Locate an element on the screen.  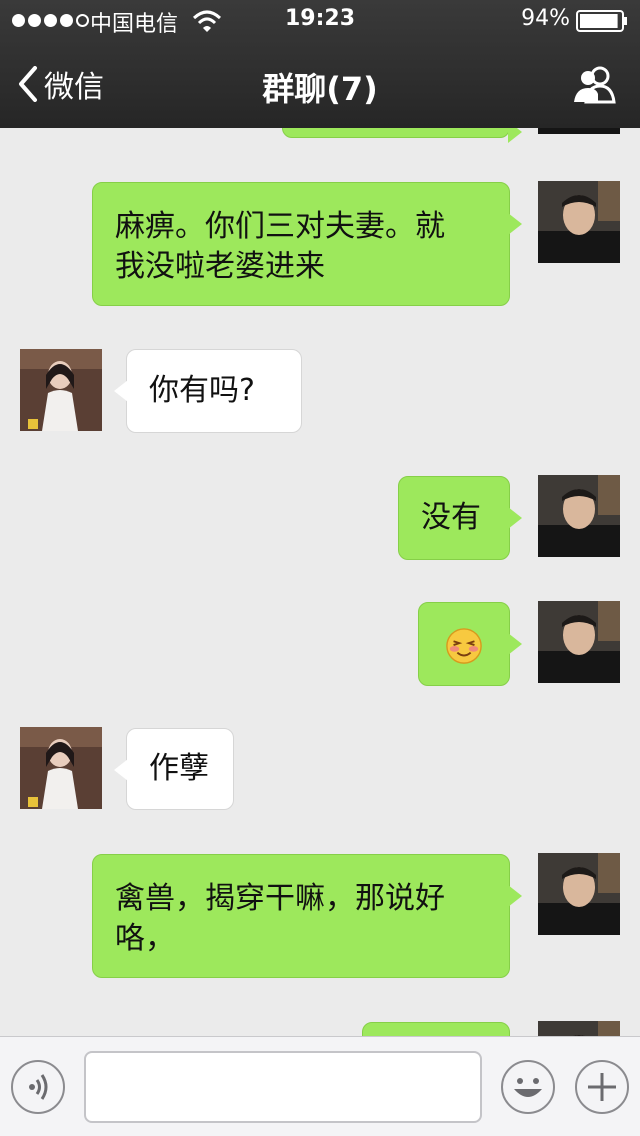
message-bubble-outgoing: 没有 is located at coordinates (460, 518).